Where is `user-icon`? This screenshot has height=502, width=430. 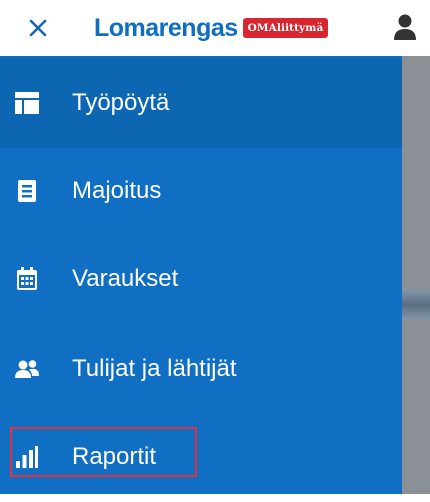 user-icon is located at coordinates (405, 27).